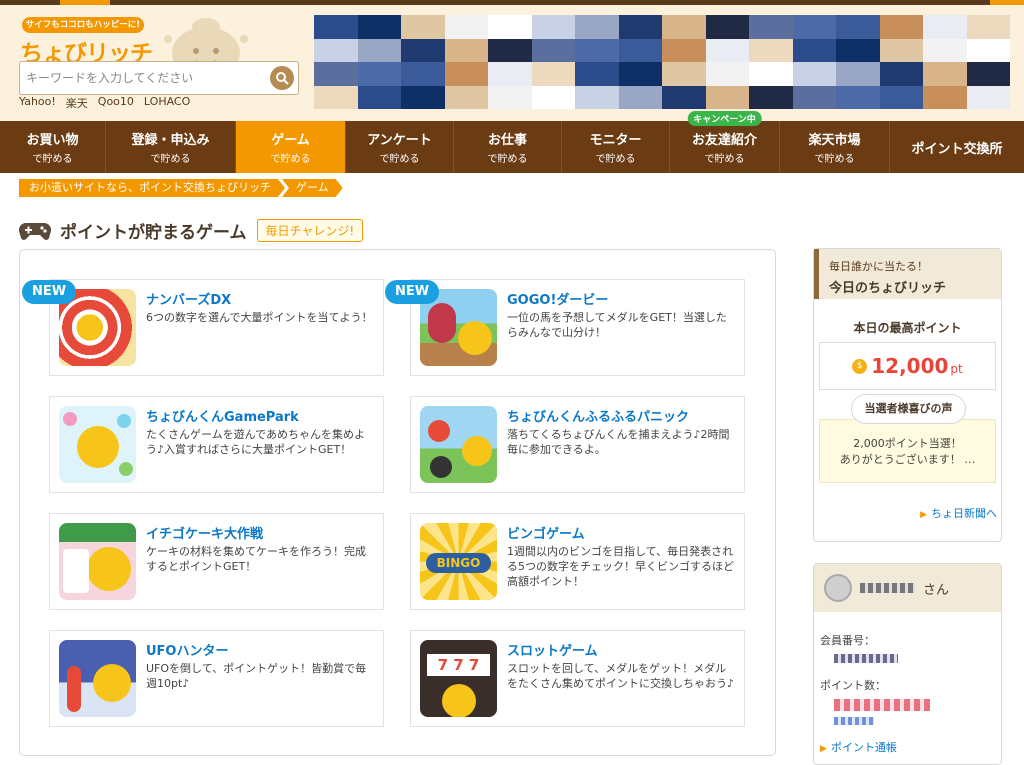  Describe the element at coordinates (936, 590) in the screenshot. I see `user-suffix: さん` at that location.